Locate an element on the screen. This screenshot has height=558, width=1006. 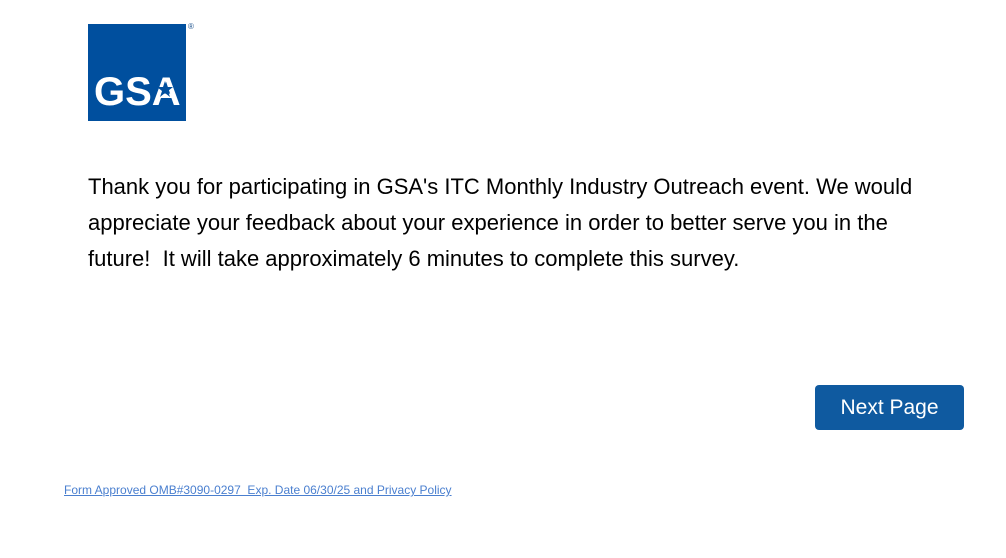
gsa-star-logo-icon: GSA is located at coordinates (137, 72).